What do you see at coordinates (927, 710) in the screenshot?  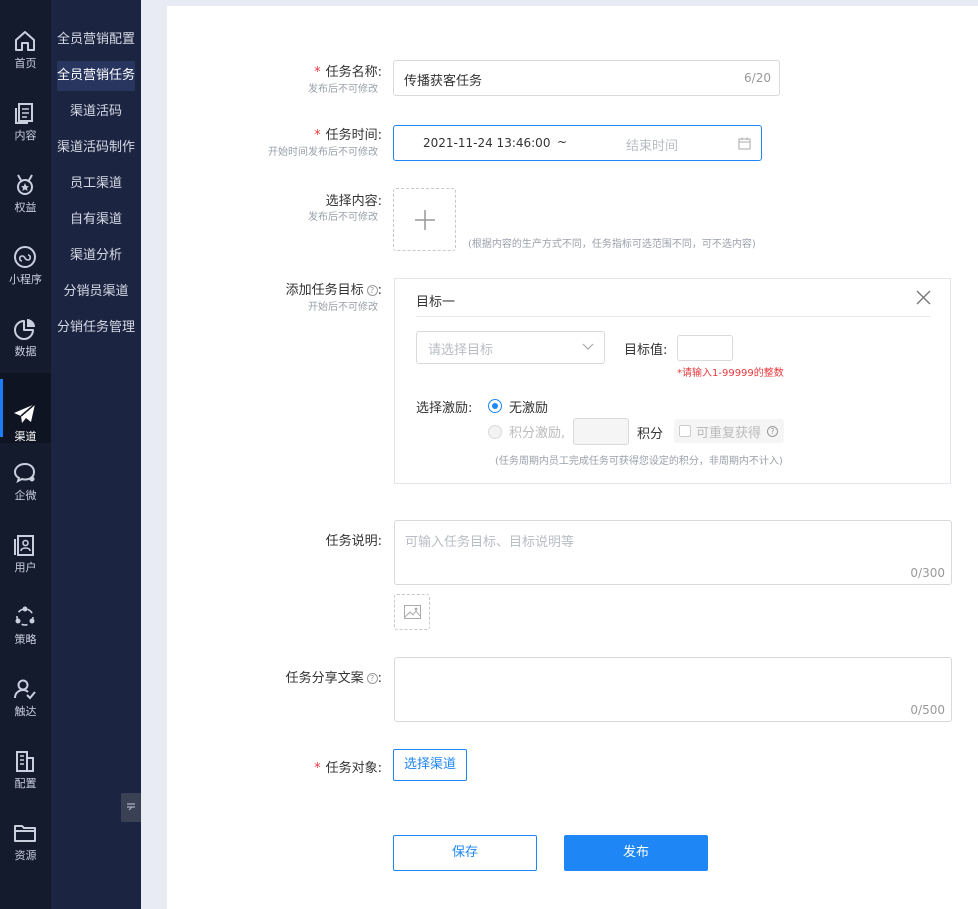 I see `share-count: 0/500` at bounding box center [927, 710].